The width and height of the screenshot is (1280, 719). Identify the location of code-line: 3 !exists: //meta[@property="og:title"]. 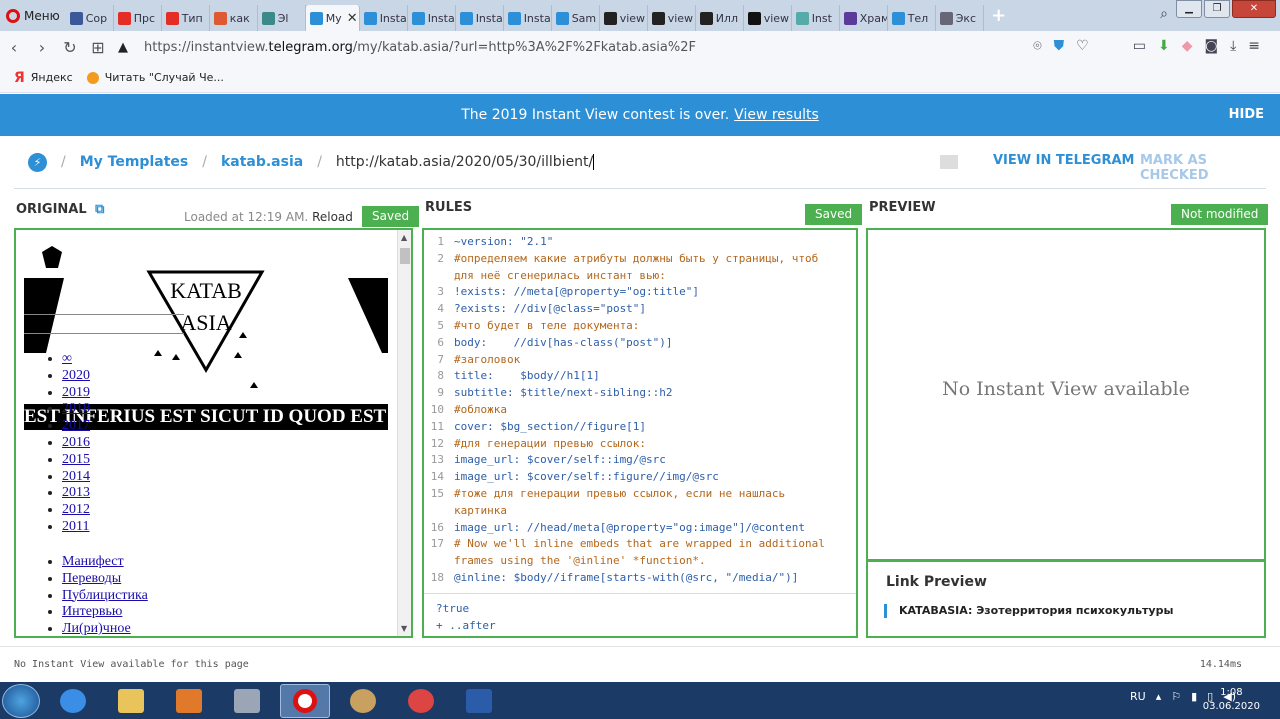
(640, 292).